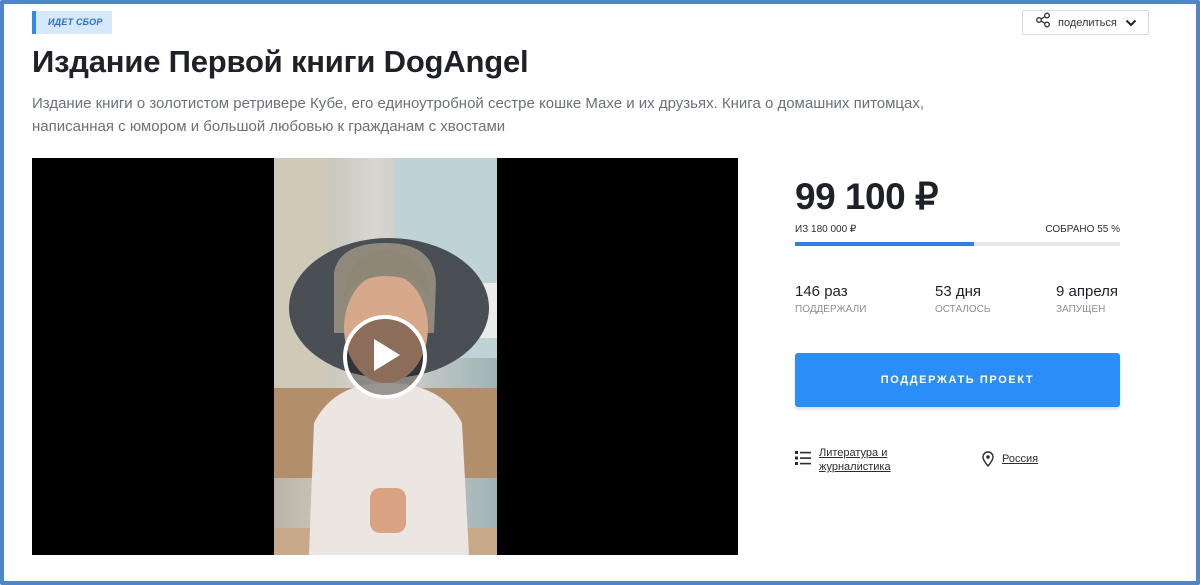 Image resolution: width=1200 pixels, height=585 pixels. Describe the element at coordinates (958, 291) in the screenshot. I see `stat-value: 53 дня` at that location.